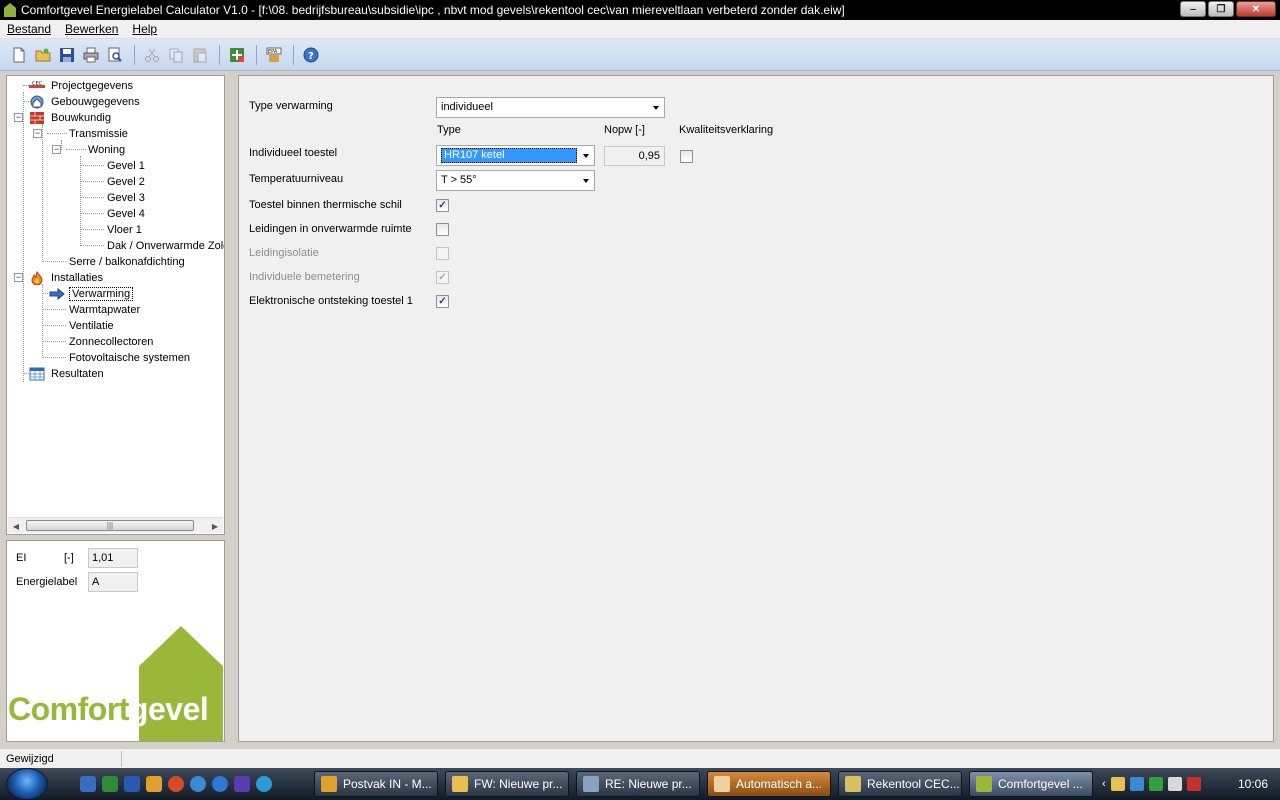  I want to click on tree-item-gevel-3: Gevel 3, so click(126, 198).